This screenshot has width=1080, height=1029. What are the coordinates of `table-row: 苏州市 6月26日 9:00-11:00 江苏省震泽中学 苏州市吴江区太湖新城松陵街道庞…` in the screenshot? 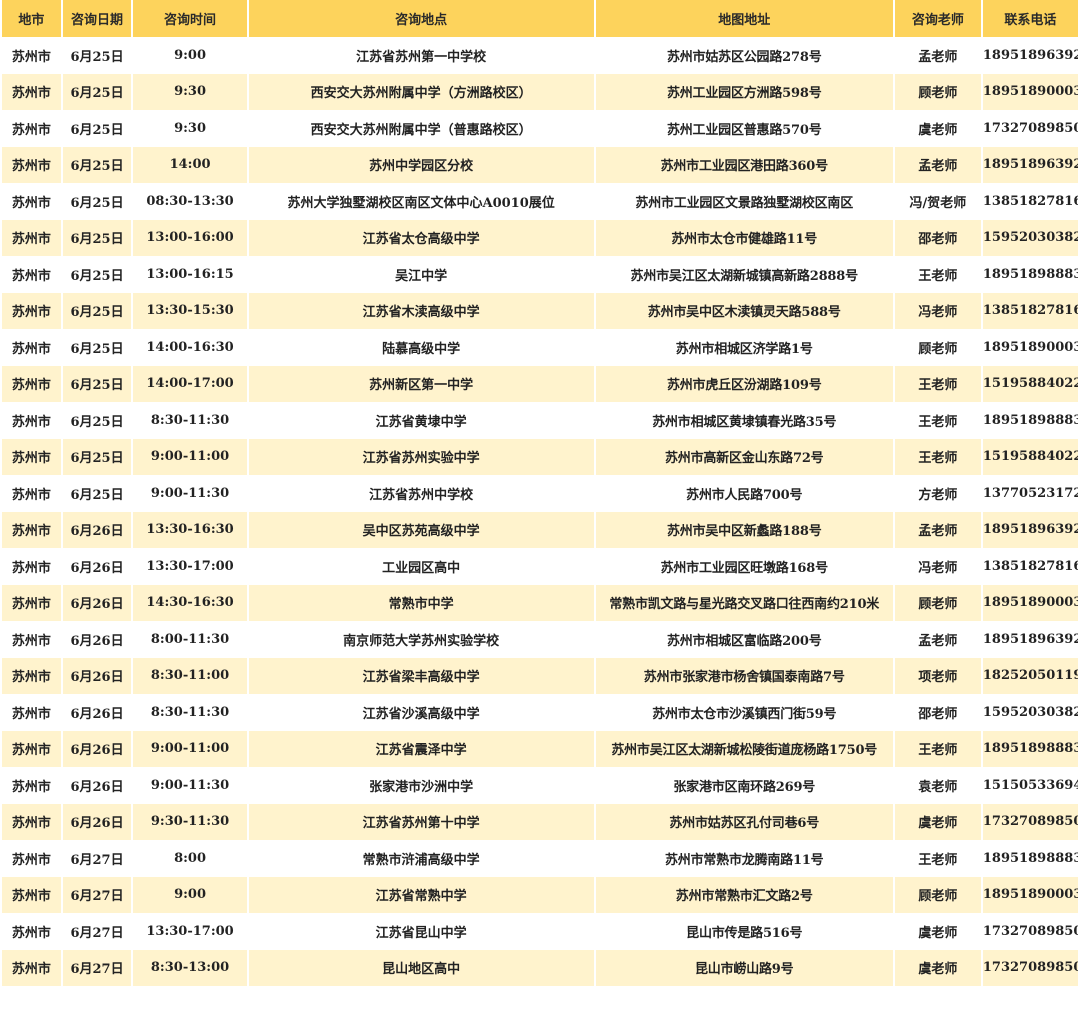 It's located at (540, 748).